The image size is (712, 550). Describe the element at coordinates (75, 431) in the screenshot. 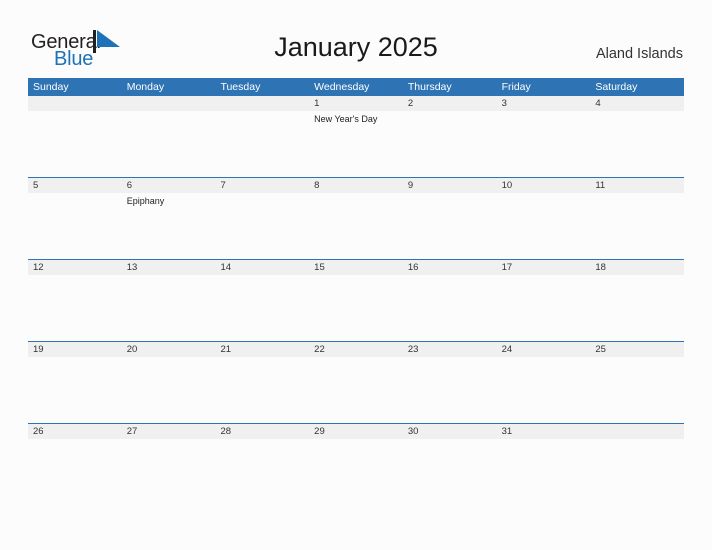

I see `day-number: 26` at that location.